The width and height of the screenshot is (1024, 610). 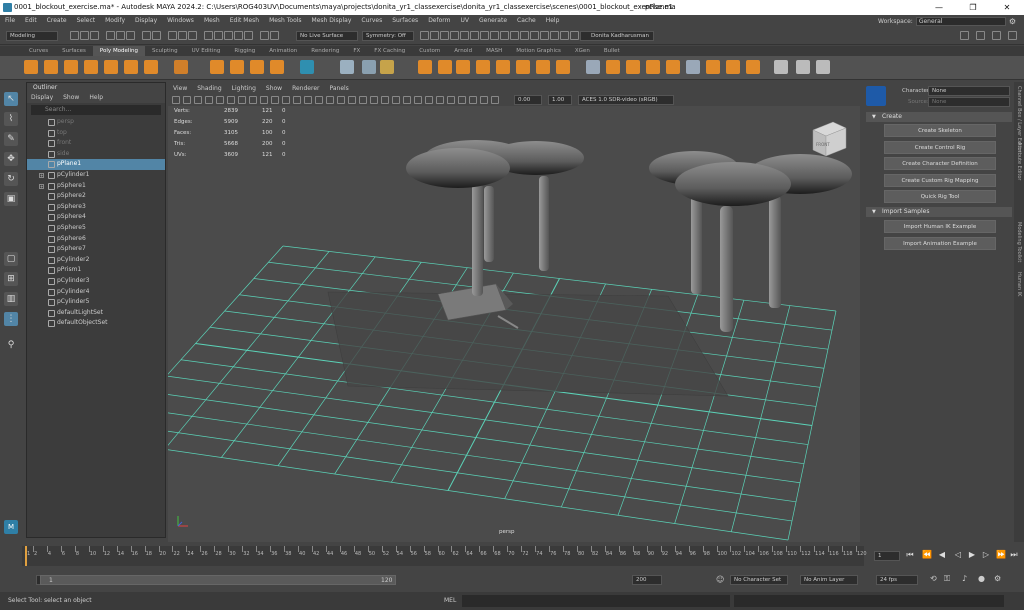 What do you see at coordinates (1019, 284) in the screenshot?
I see `side-tab-human-ik: Human IK` at bounding box center [1019, 284].